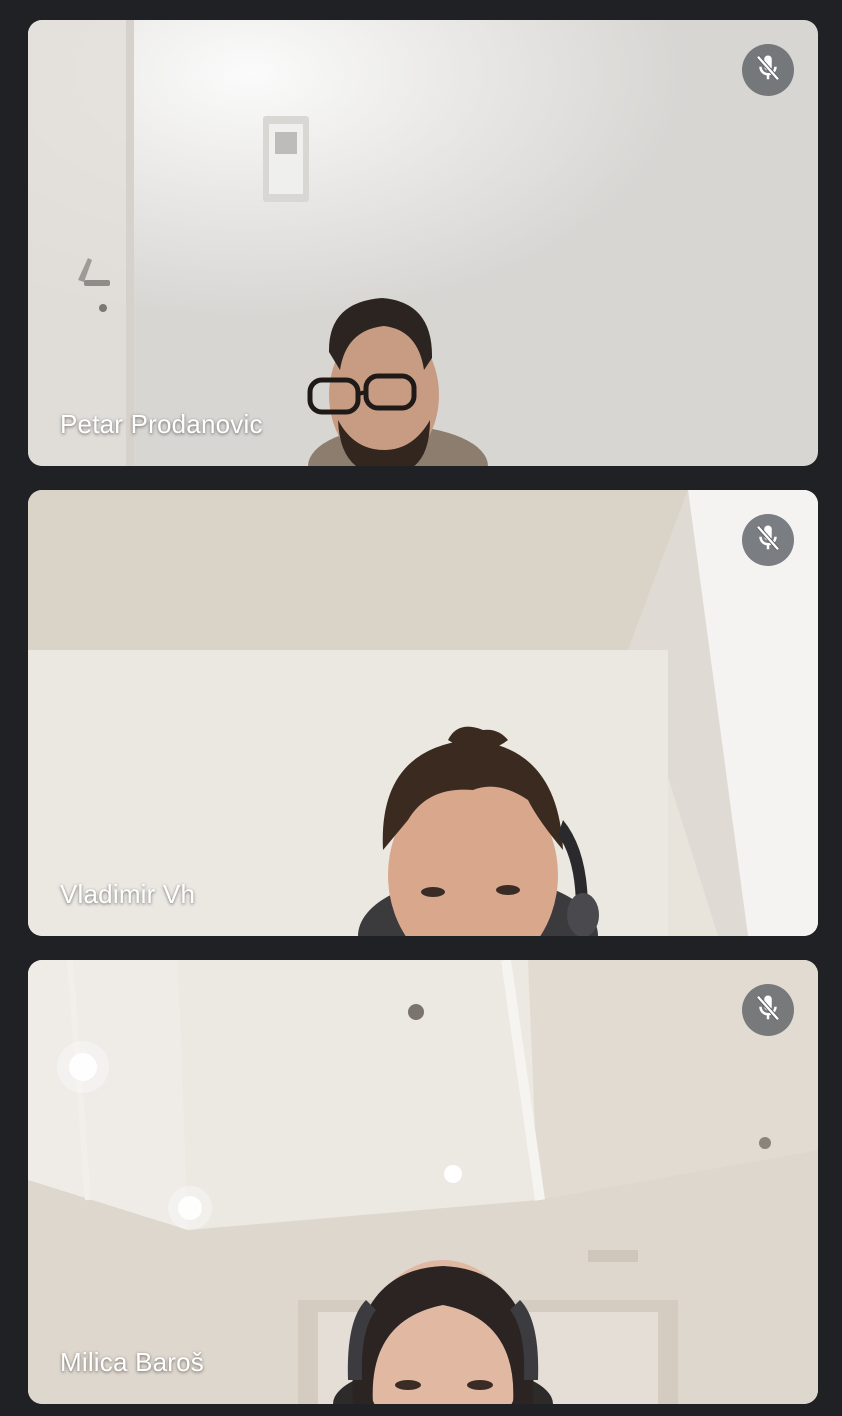  Describe the element at coordinates (128, 894) in the screenshot. I see `participant-name: Vladimir Vh` at that location.